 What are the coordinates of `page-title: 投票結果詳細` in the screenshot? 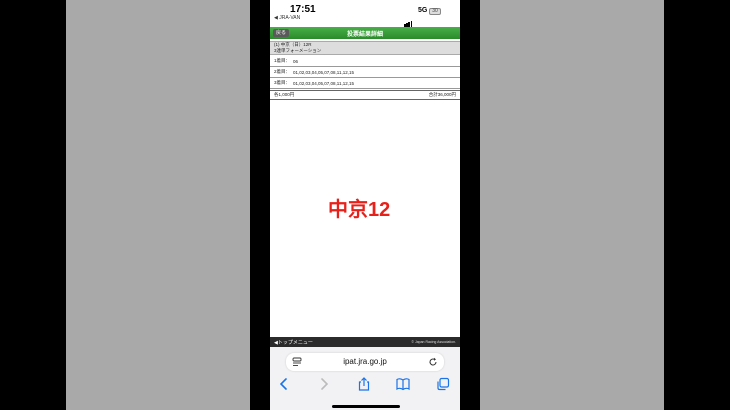 It's located at (364, 35).